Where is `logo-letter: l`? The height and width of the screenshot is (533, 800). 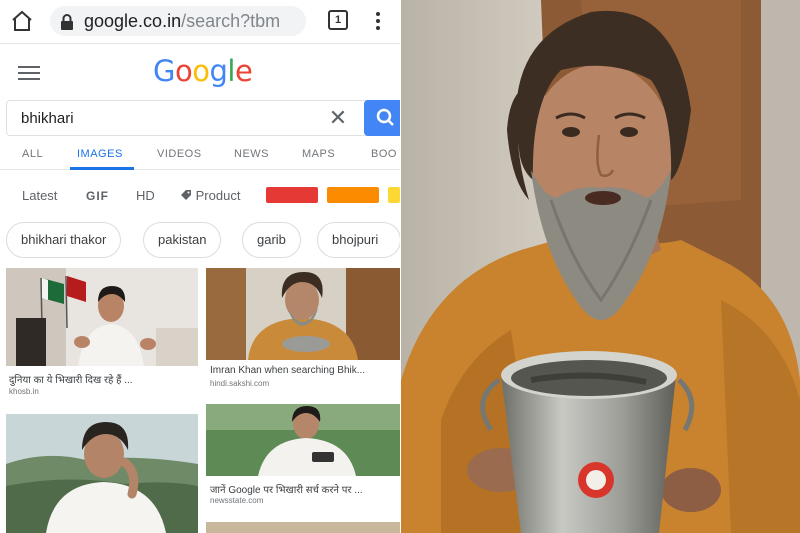 logo-letter: l is located at coordinates (231, 71).